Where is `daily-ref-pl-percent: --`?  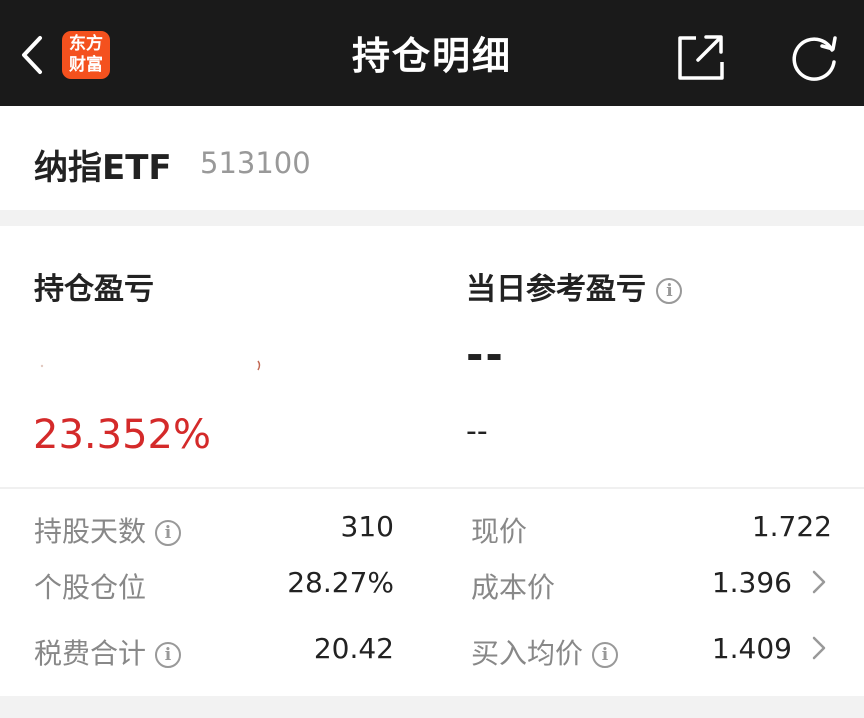 daily-ref-pl-percent: -- is located at coordinates (477, 431).